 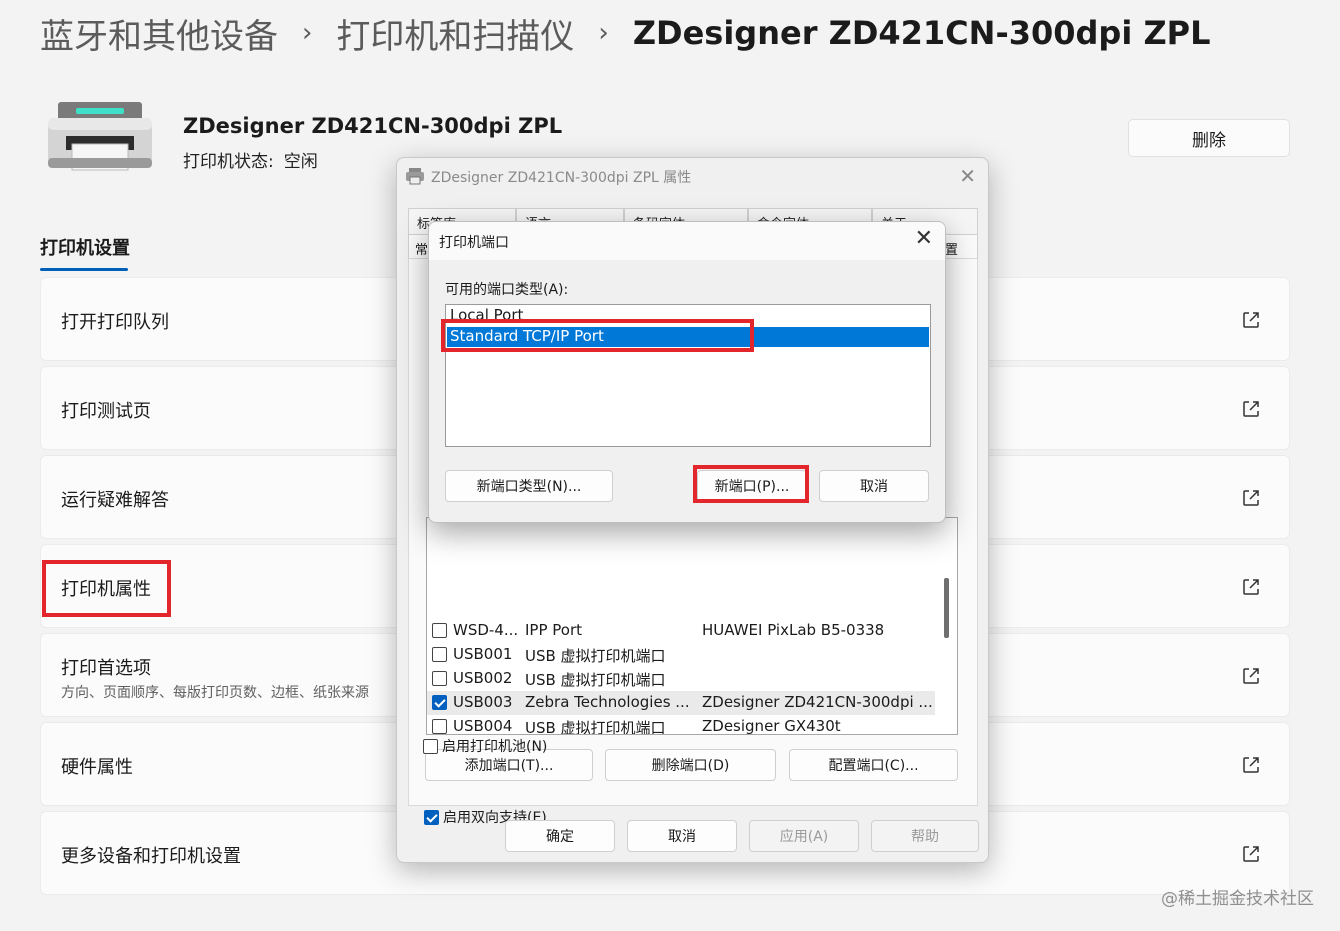 What do you see at coordinates (415, 176) in the screenshot?
I see `printer-small-icon` at bounding box center [415, 176].